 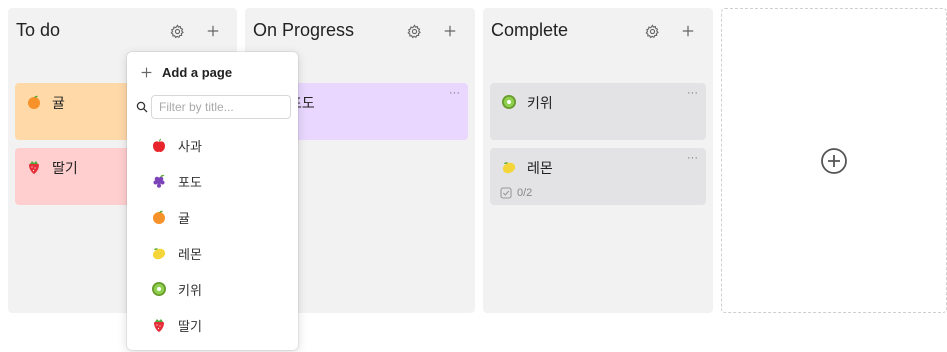 What do you see at coordinates (516, 193) in the screenshot?
I see `checklist-progress: 0/2` at bounding box center [516, 193].